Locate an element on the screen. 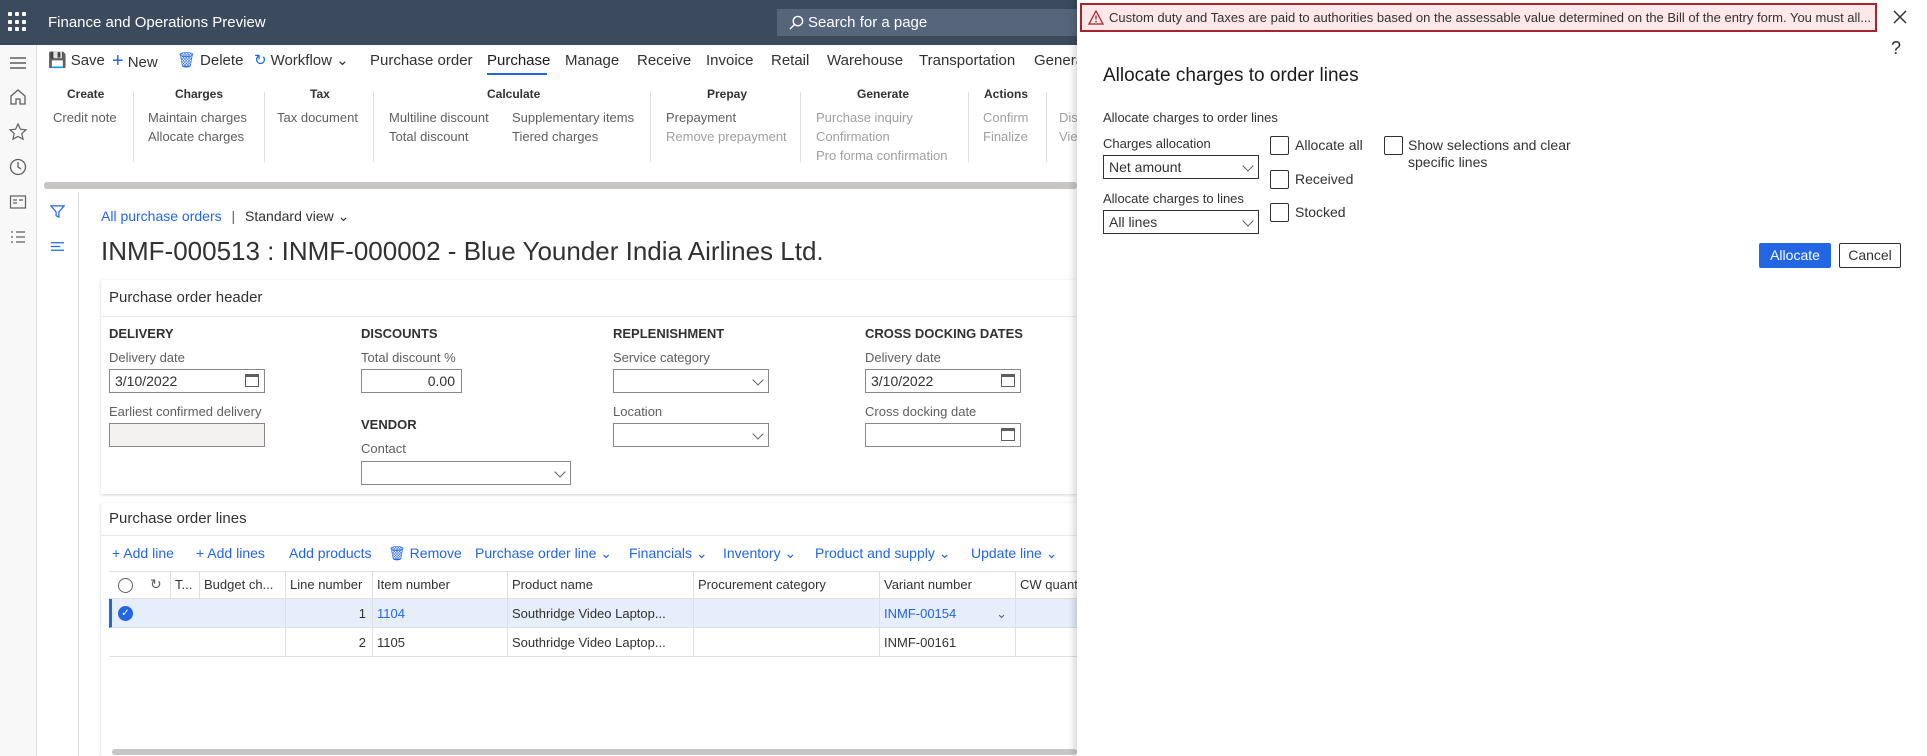 This screenshot has width=1927, height=756. credit-note-button: Credit note is located at coordinates (85, 117).